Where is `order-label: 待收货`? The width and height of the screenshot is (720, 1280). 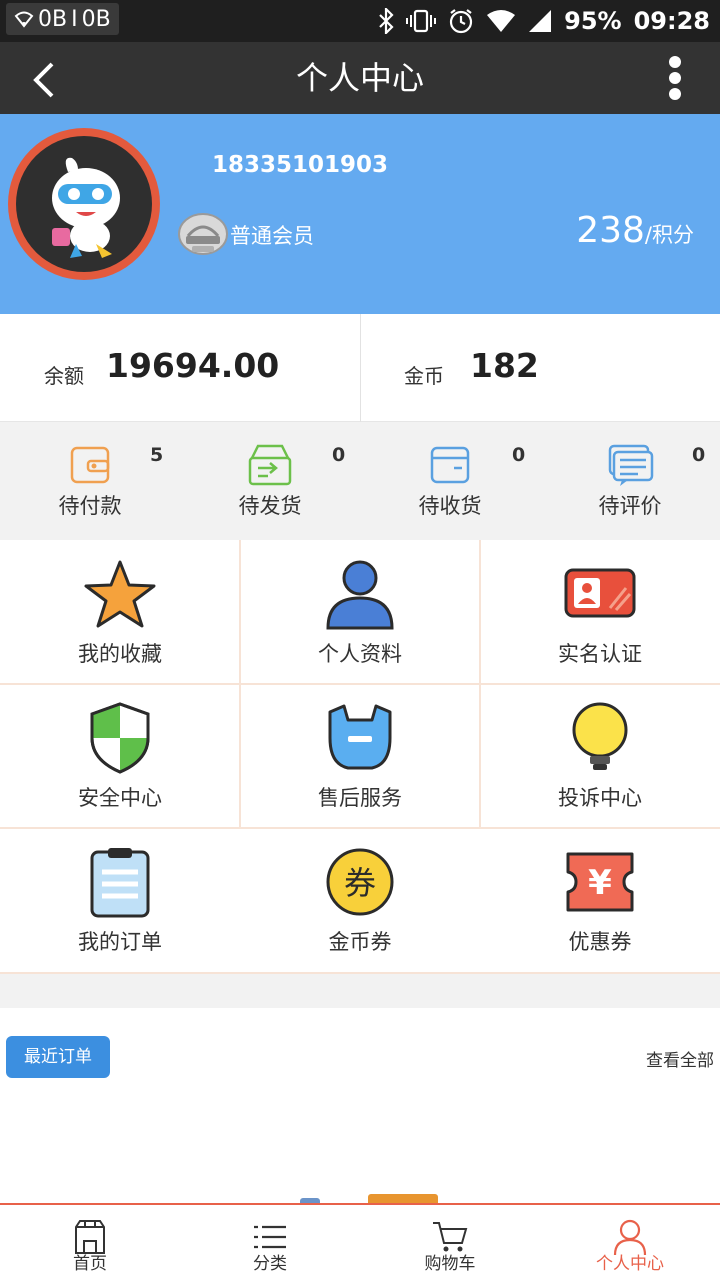 order-label: 待收货 is located at coordinates (450, 506).